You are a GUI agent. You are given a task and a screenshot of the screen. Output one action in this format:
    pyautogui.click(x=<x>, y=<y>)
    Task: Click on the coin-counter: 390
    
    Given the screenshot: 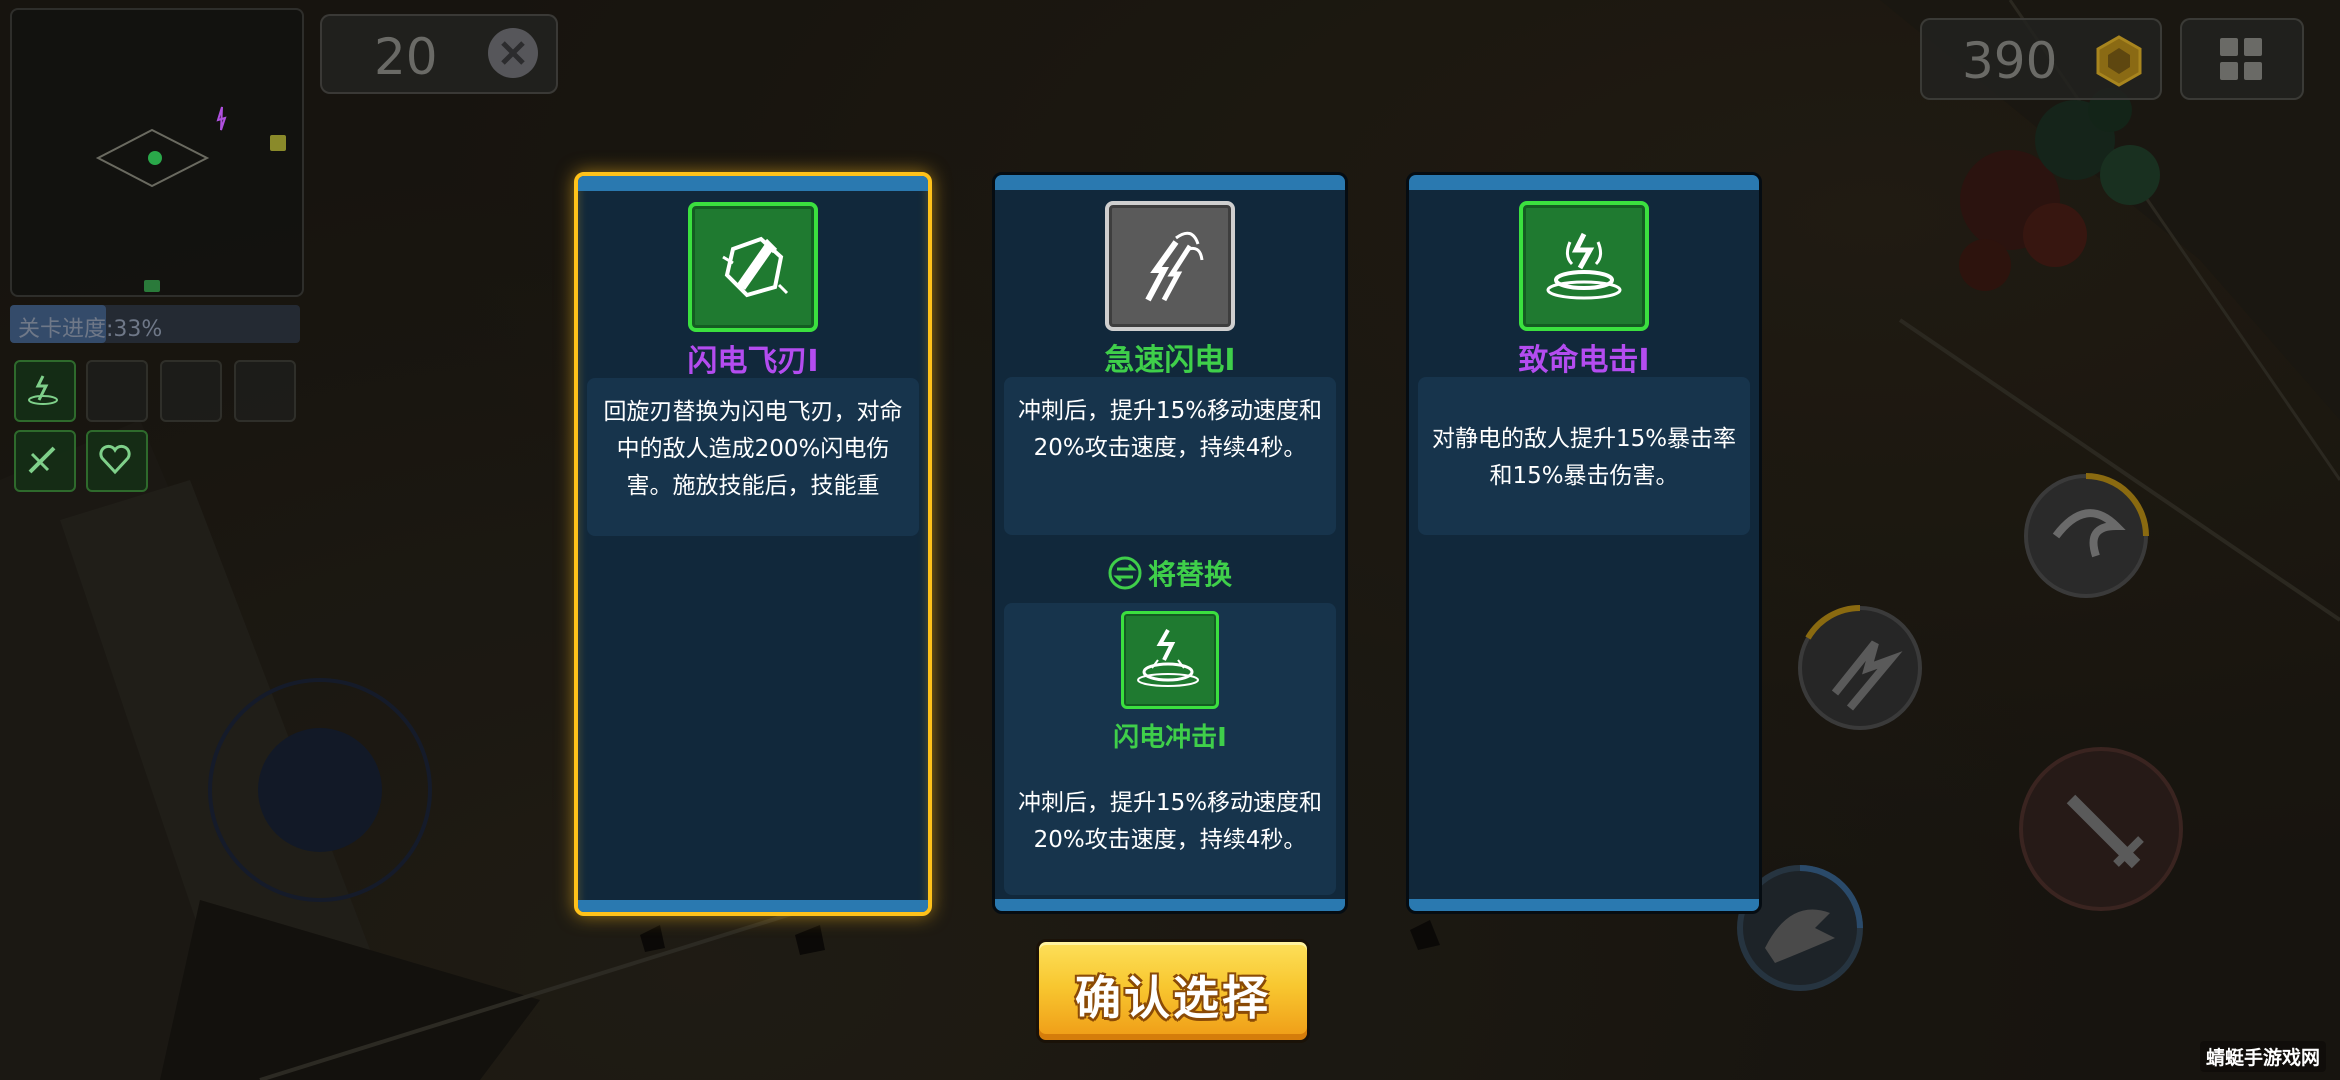 What is the action you would take?
    pyautogui.click(x=2041, y=59)
    